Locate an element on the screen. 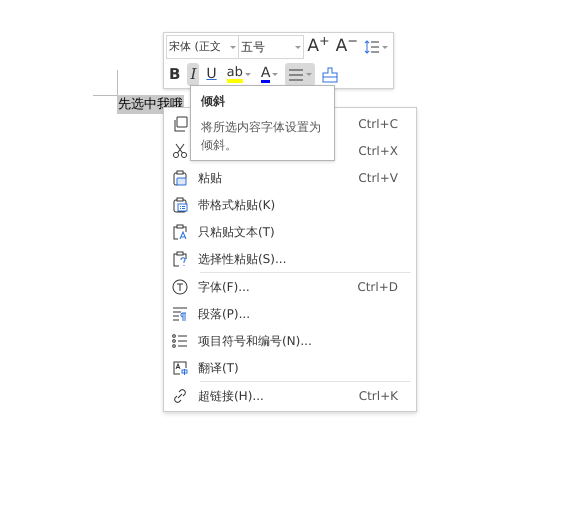 The height and width of the screenshot is (511, 579). scissors-icon is located at coordinates (180, 150).